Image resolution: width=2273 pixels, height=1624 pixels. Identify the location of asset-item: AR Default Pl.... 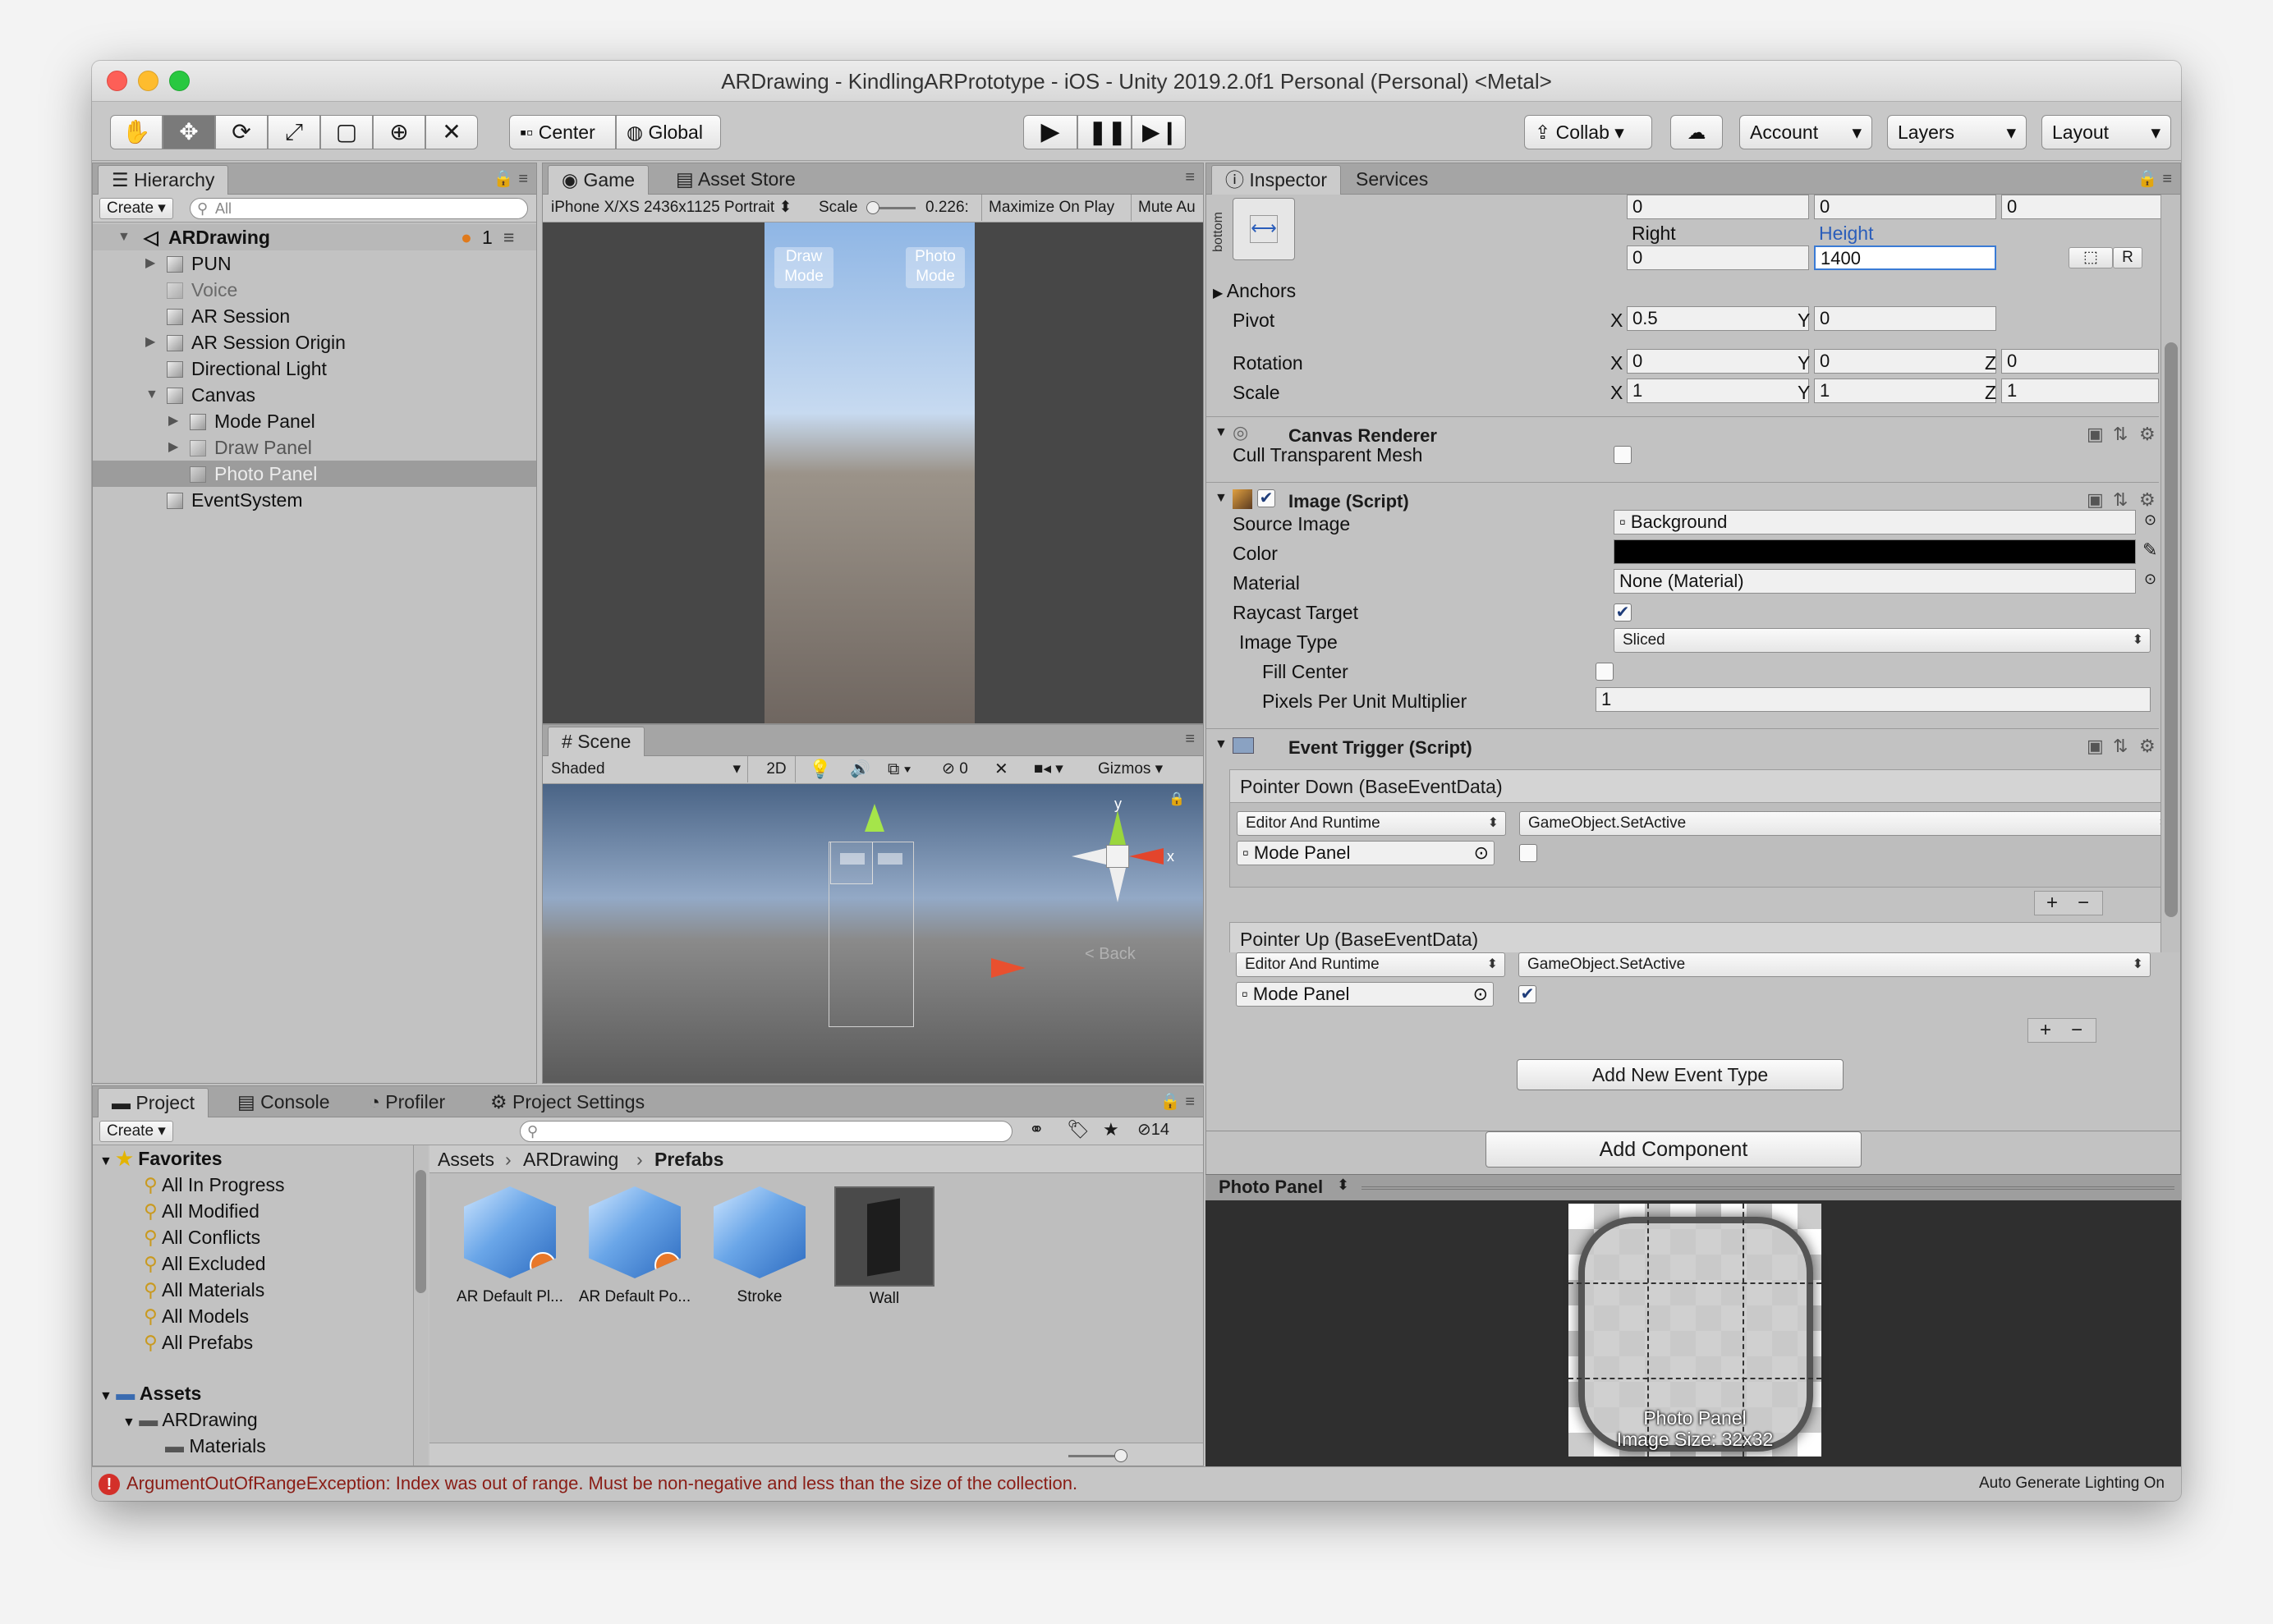
(509, 1246).